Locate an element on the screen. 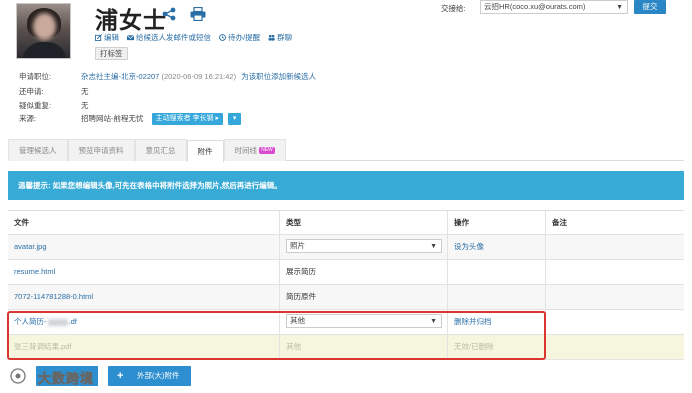 Image resolution: width=692 pixels, height=393 pixels. external-attachment-label: 外部(大)附件 is located at coordinates (158, 375).